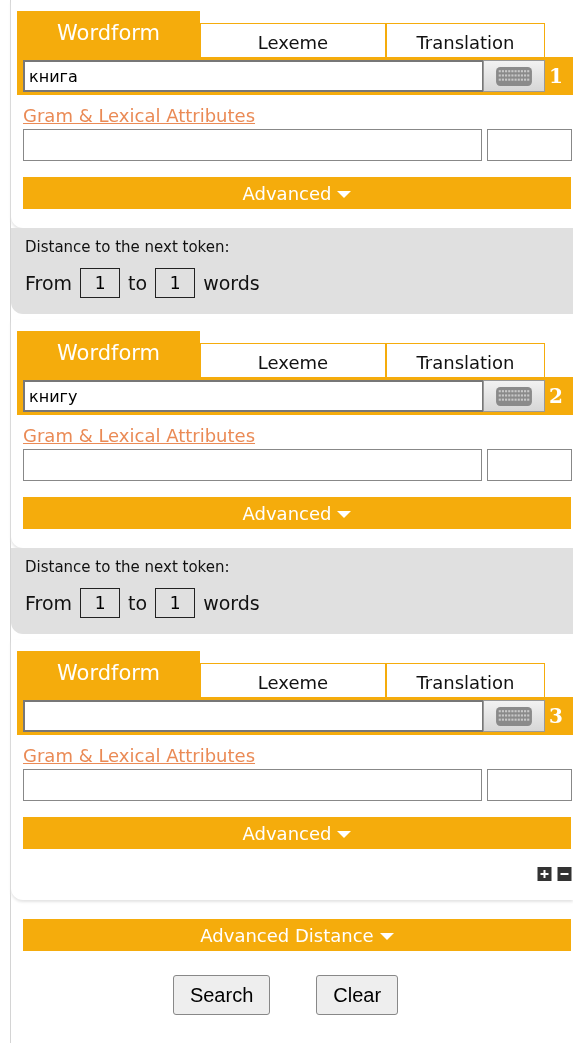  What do you see at coordinates (253, 396) in the screenshot?
I see `wordform-field: книгу` at bounding box center [253, 396].